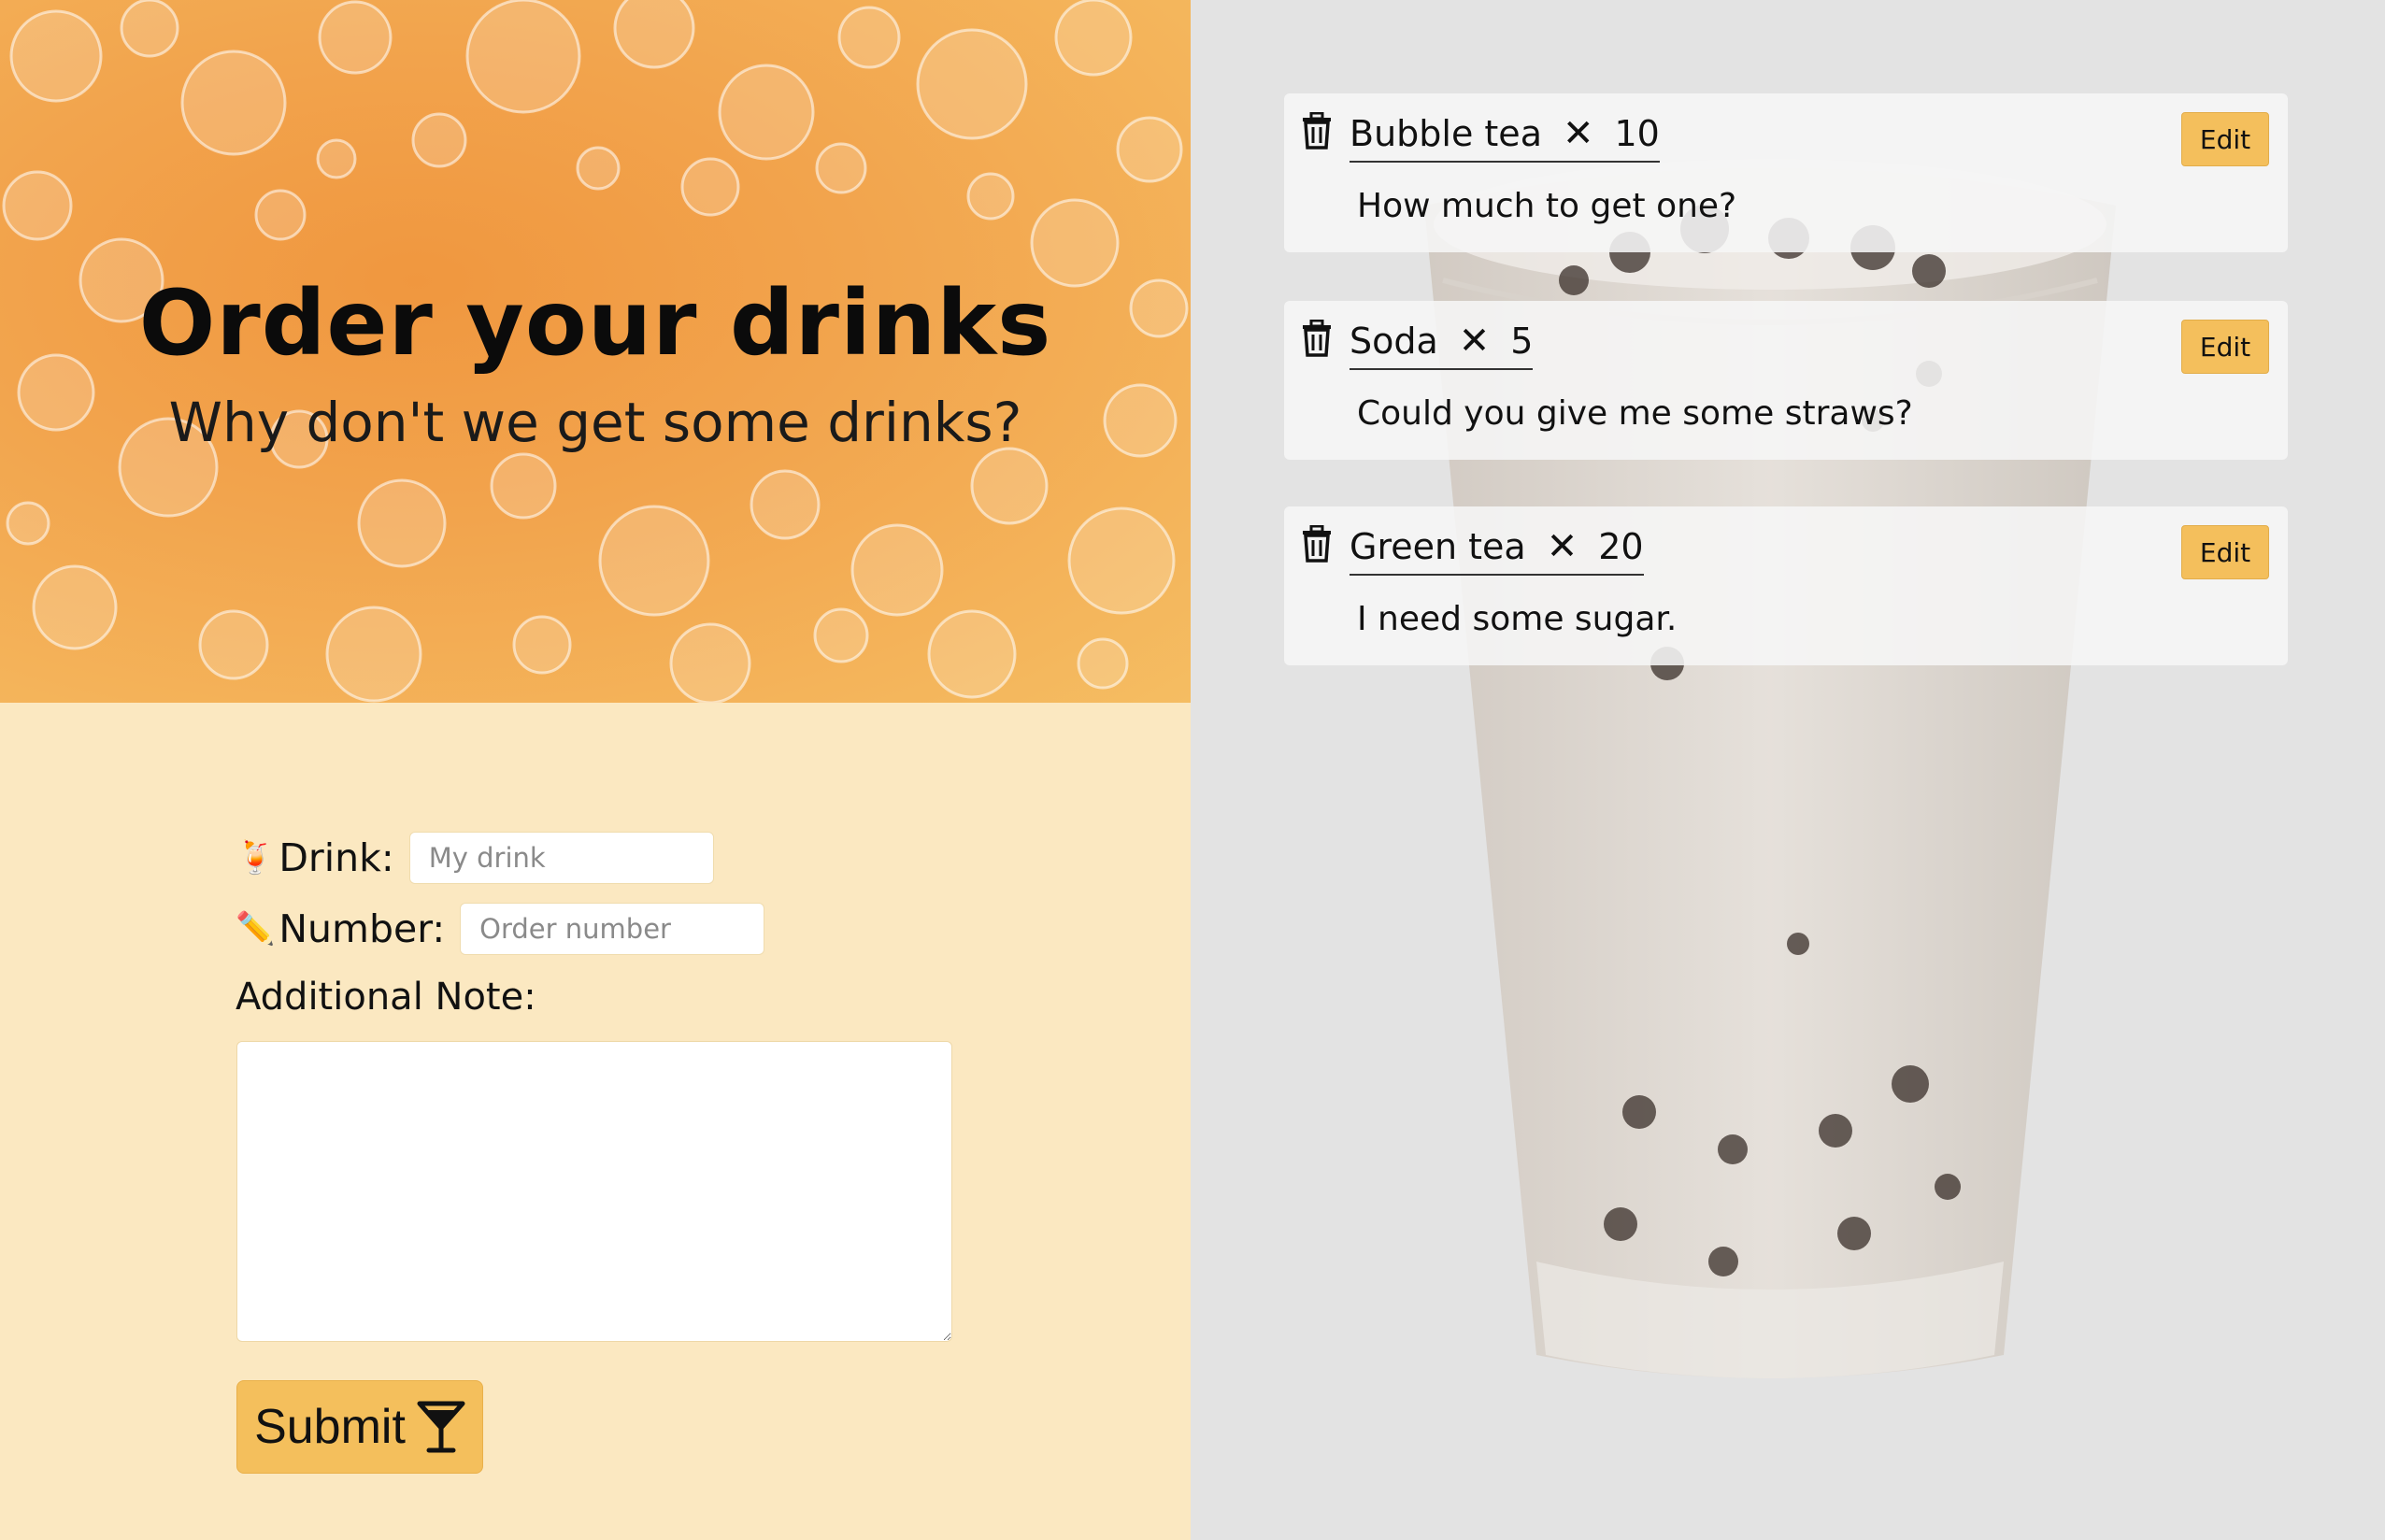  I want to click on order-note: I need some sugar., so click(1517, 619).